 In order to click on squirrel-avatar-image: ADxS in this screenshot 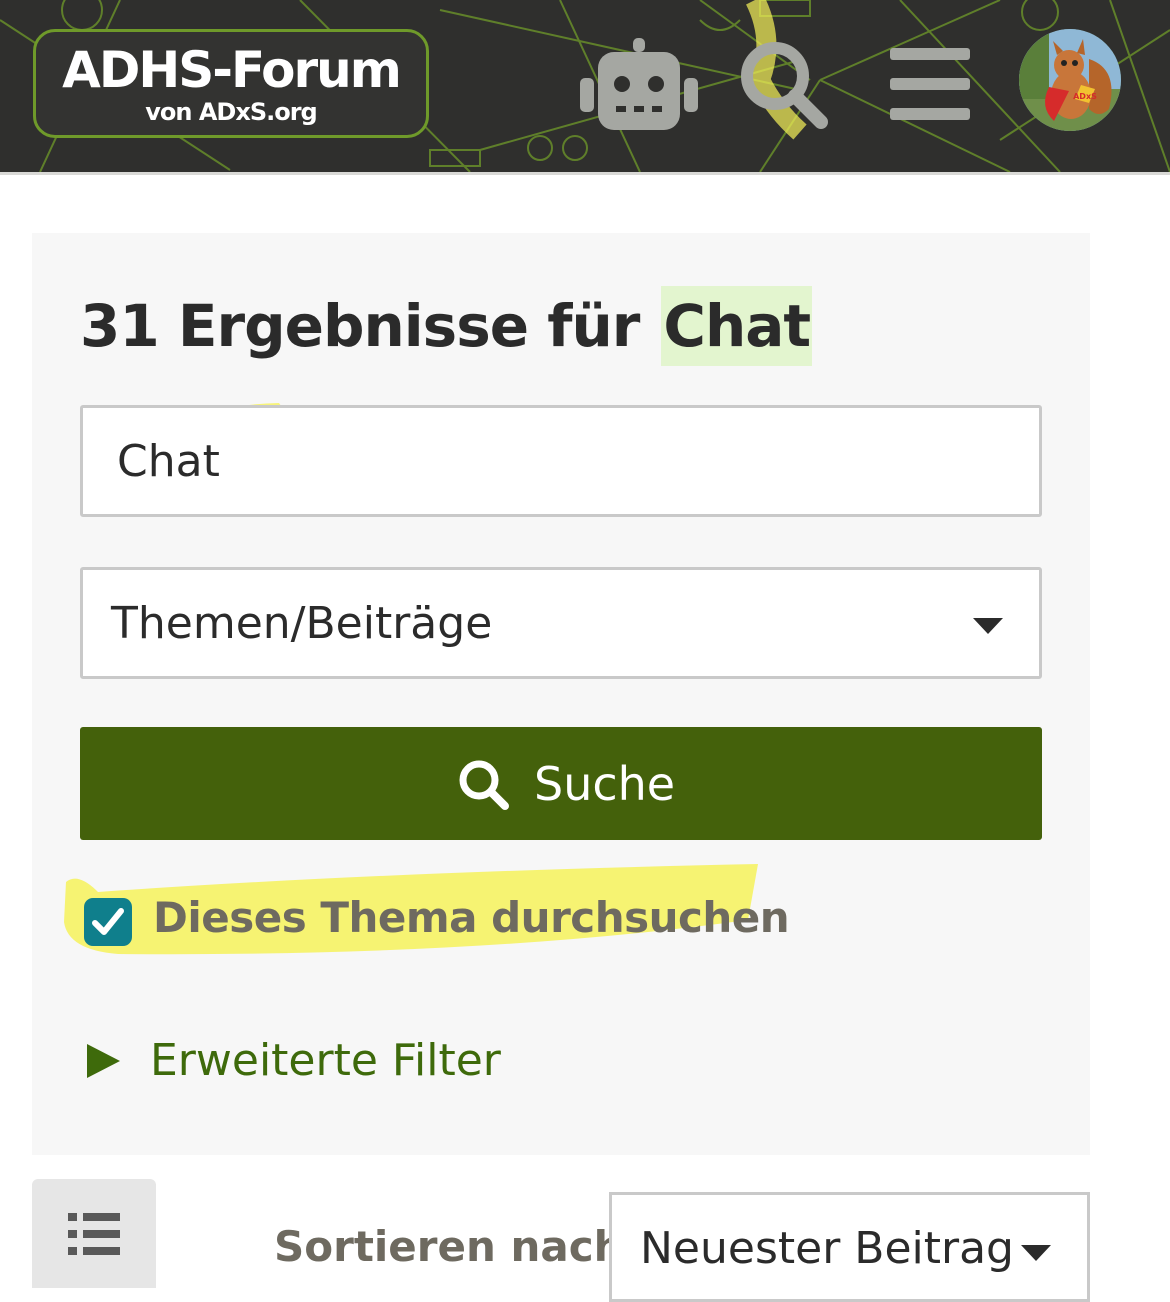, I will do `click(1070, 80)`.